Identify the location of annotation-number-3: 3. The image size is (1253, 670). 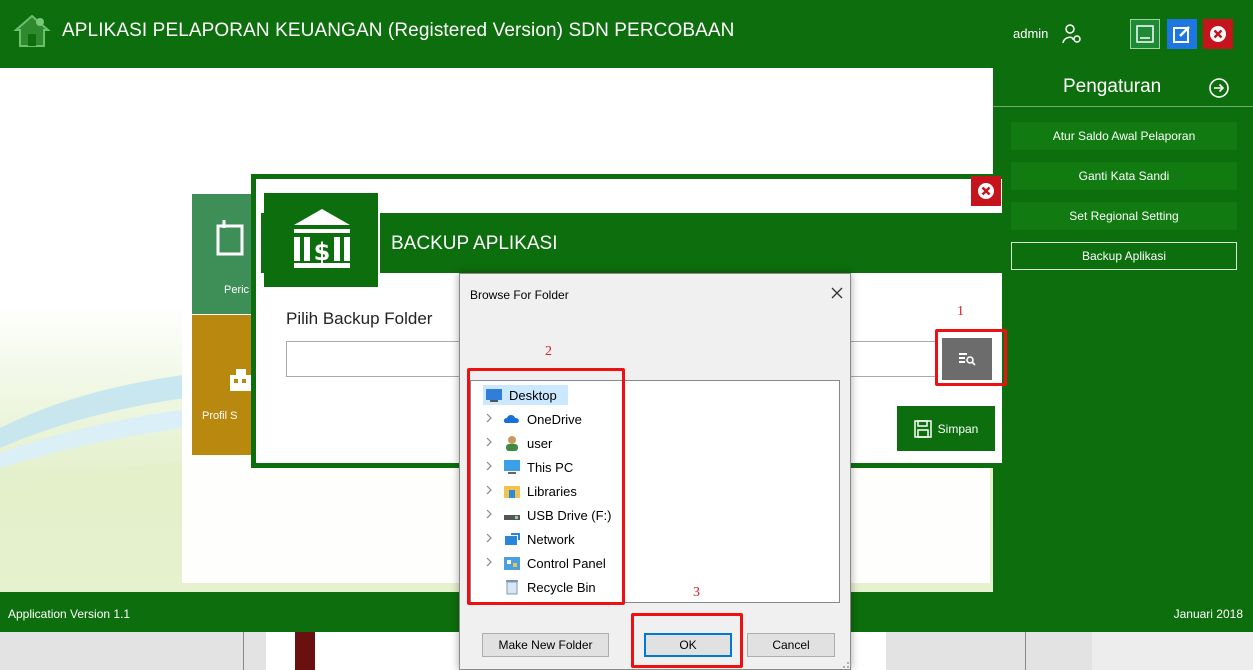
(696, 592).